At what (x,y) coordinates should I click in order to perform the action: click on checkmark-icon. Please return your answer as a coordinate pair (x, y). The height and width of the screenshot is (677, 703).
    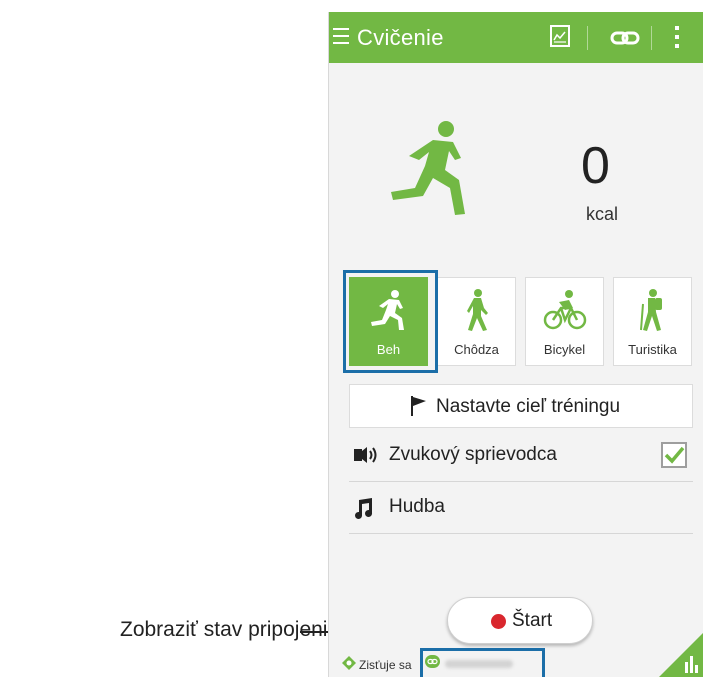
    Looking at the image, I should click on (674, 455).